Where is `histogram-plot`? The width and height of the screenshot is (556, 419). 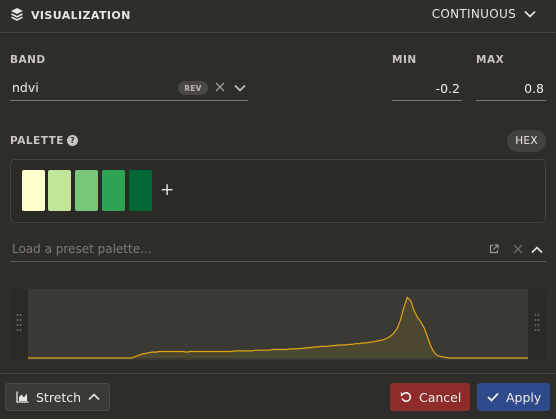 histogram-plot is located at coordinates (278, 327).